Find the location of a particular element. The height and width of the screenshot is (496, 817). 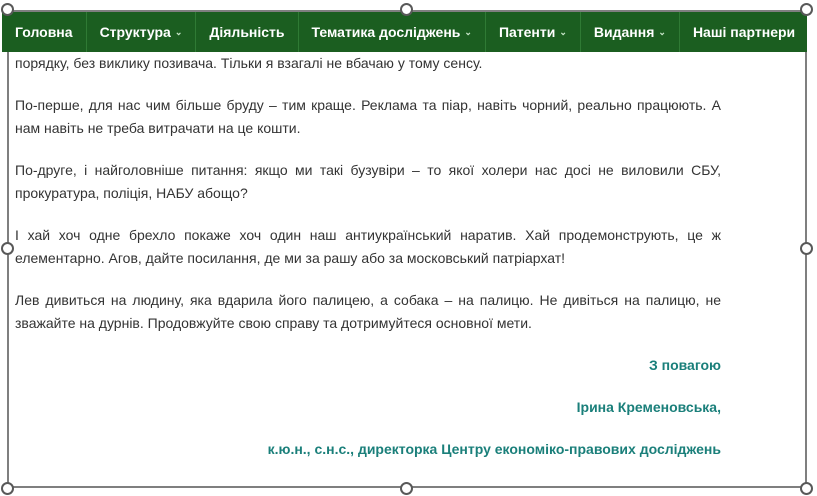

nav-item-home: Головна is located at coordinates (44, 32).